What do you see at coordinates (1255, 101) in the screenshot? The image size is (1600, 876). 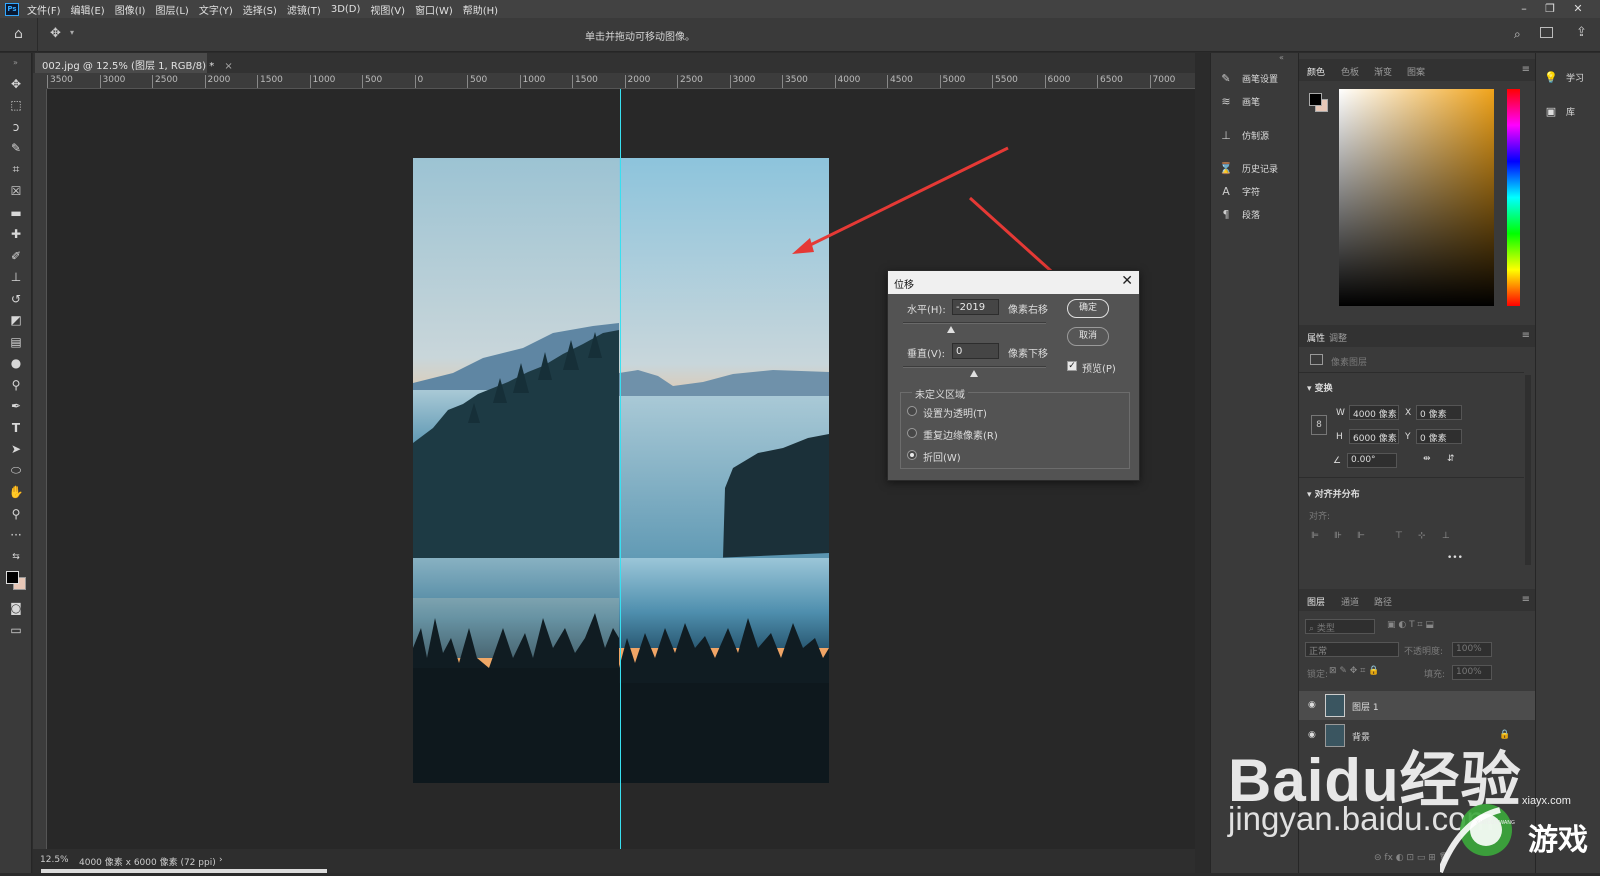 I see `panel-brush: ≋ 画笔` at bounding box center [1255, 101].